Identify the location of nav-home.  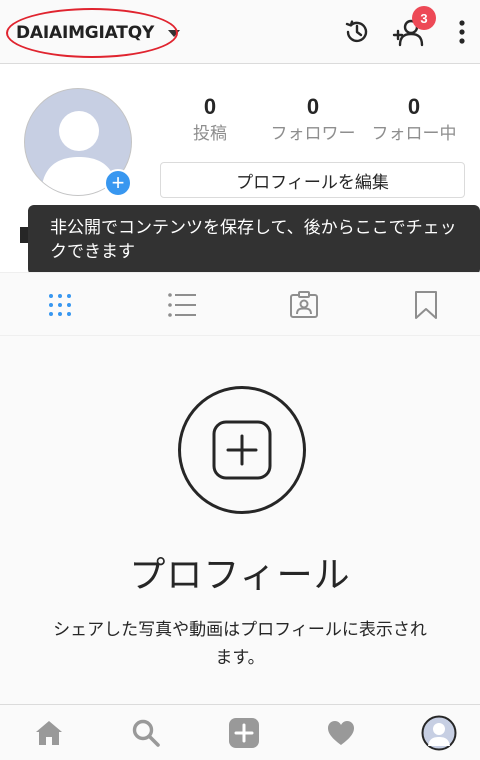
(49, 733).